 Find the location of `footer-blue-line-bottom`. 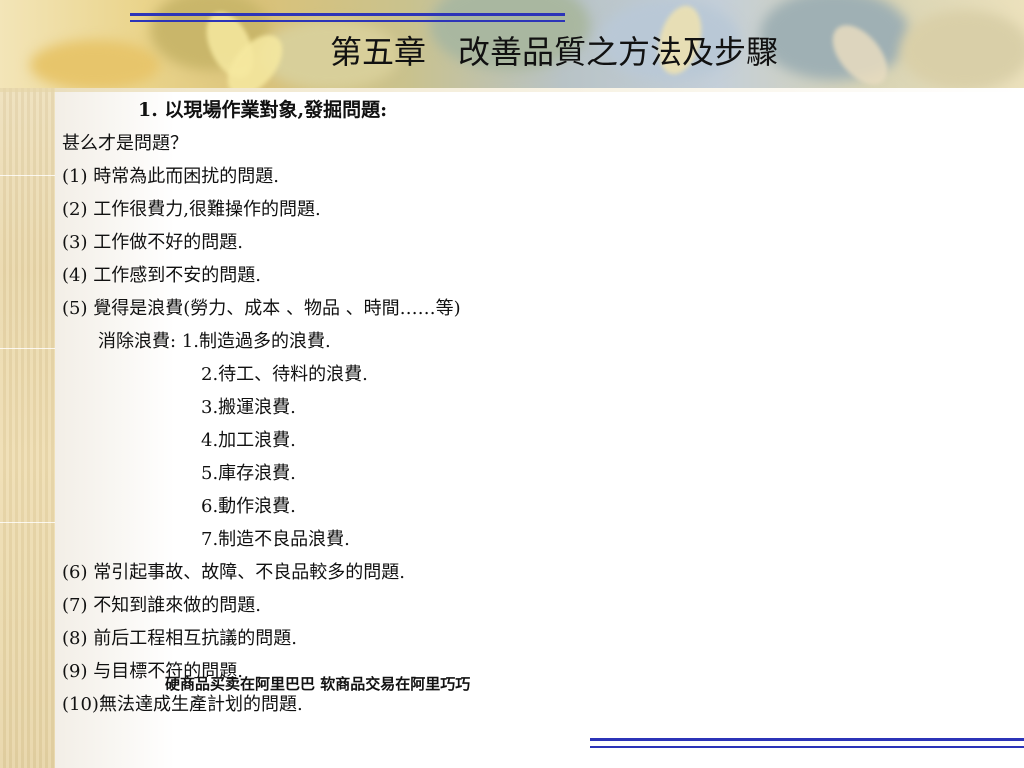

footer-blue-line-bottom is located at coordinates (807, 747).